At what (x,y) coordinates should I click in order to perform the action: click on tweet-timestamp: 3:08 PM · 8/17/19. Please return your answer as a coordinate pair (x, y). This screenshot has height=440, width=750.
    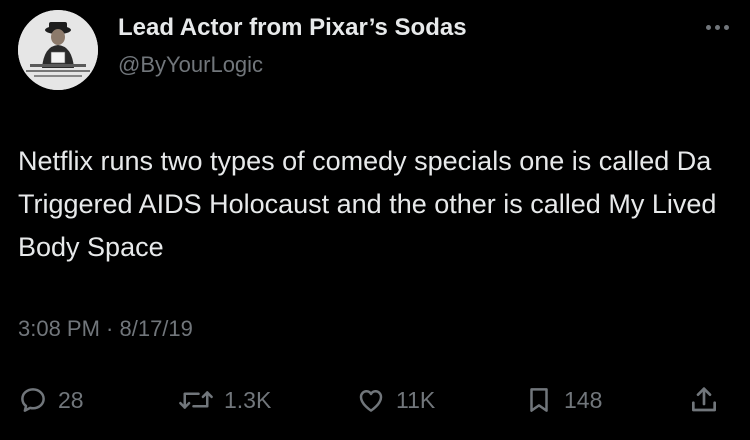
    Looking at the image, I should click on (105, 329).